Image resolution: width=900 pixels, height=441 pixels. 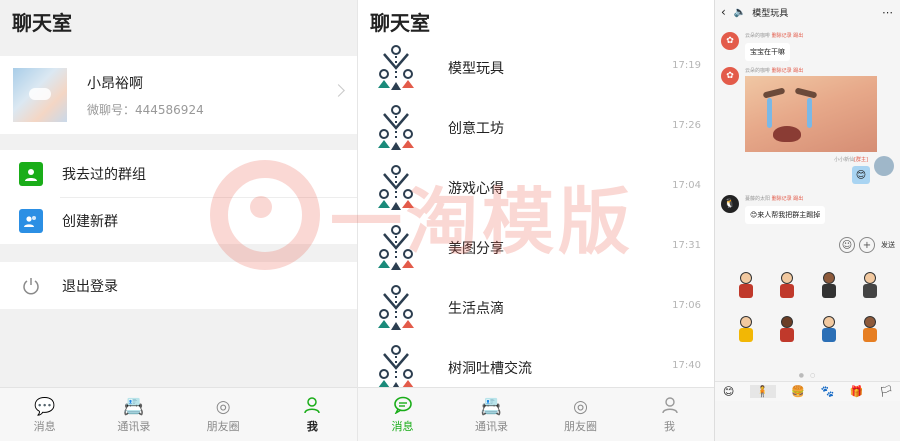 I want to click on back-icon: ‹, so click(x=723, y=12).